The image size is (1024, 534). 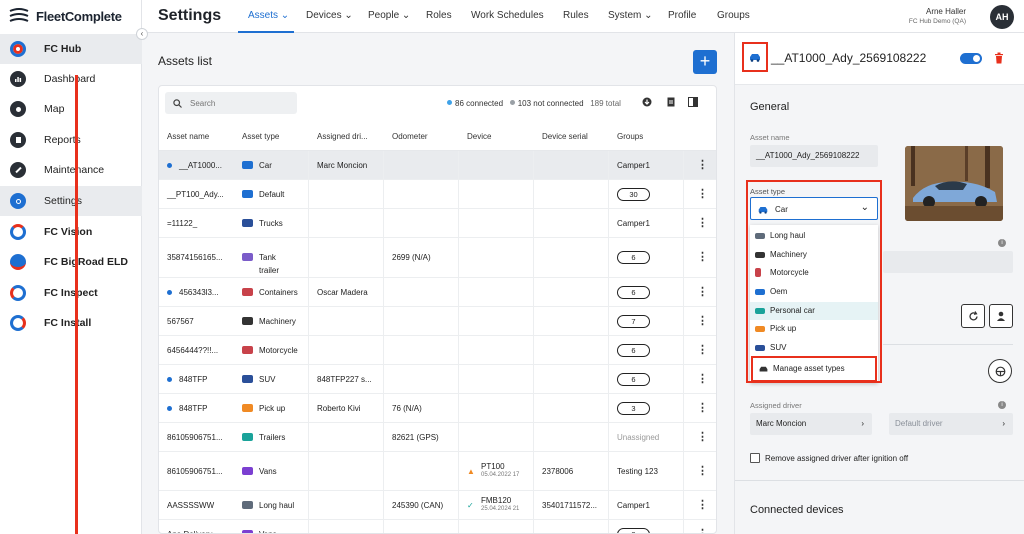 I want to click on groups-badge: 7, so click(x=633, y=321).